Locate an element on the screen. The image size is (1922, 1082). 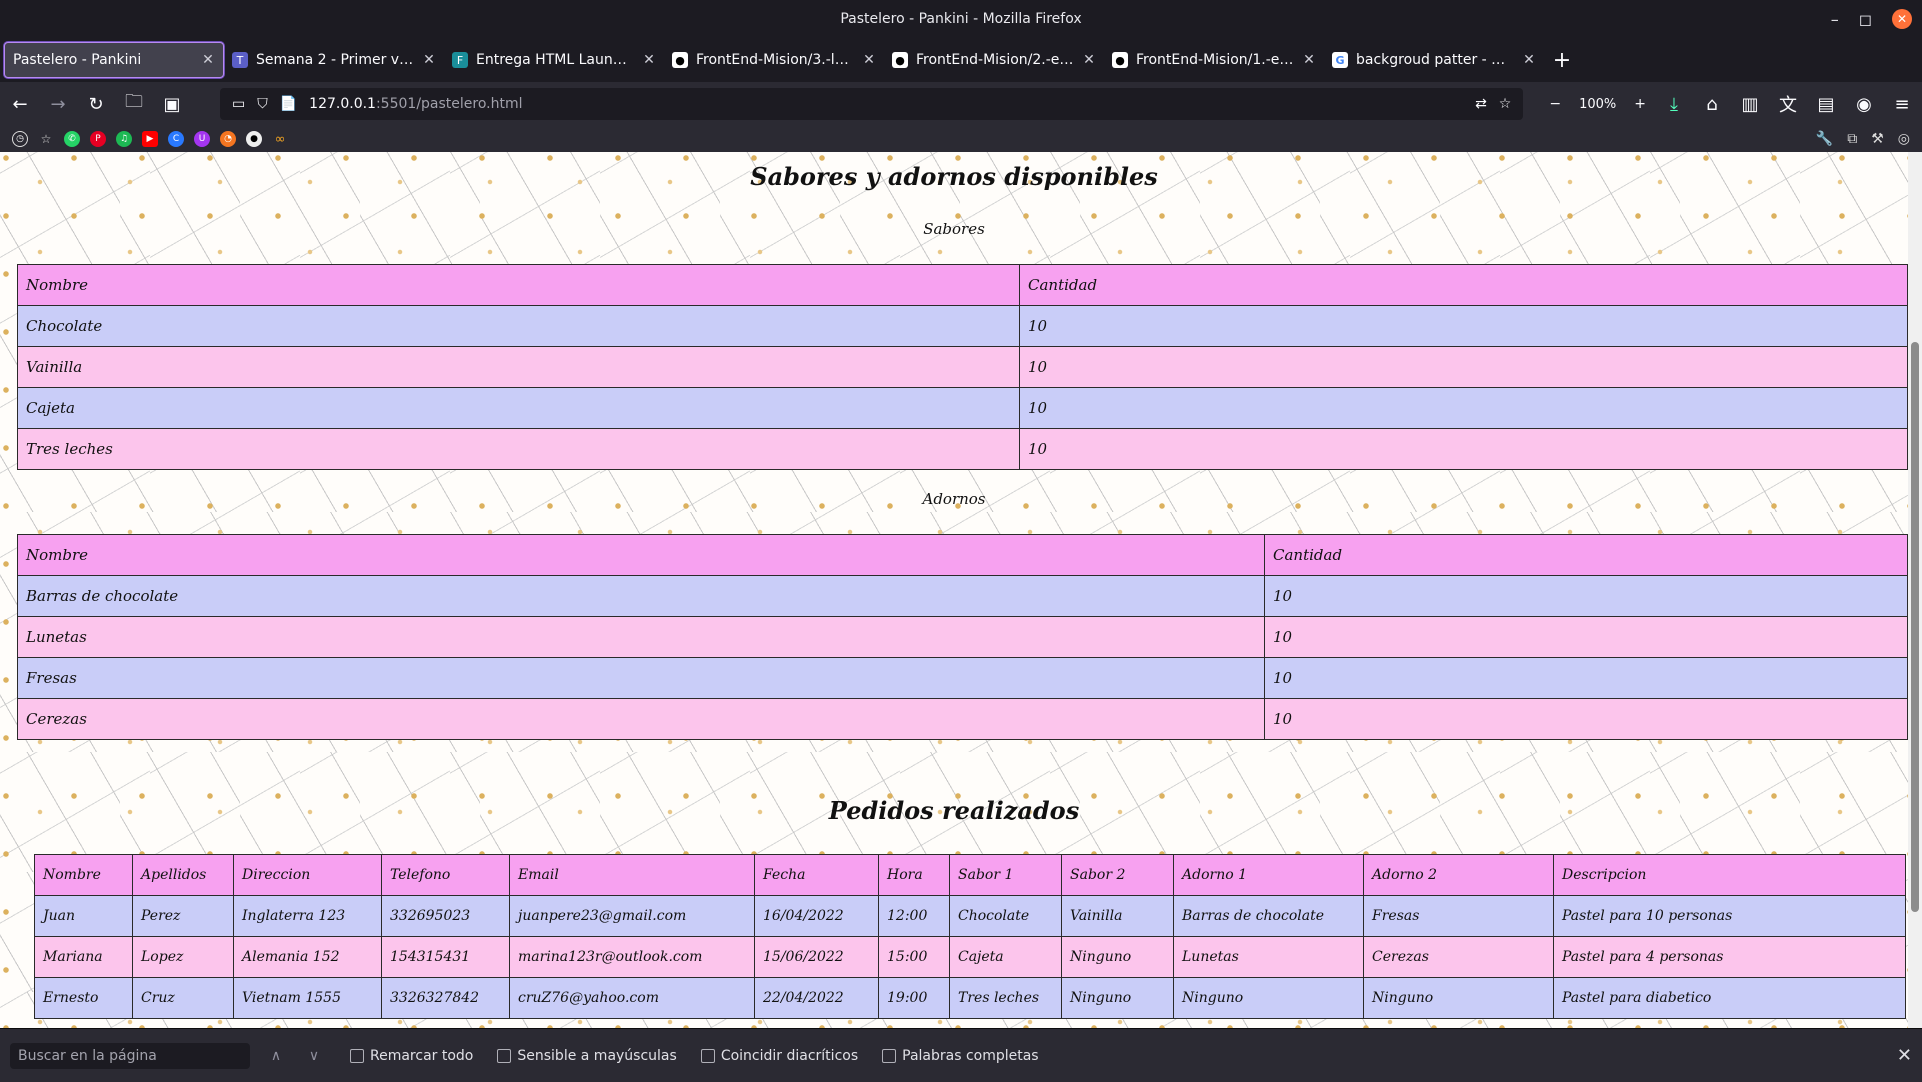
table-cell: Mariana is located at coordinates (83, 957).